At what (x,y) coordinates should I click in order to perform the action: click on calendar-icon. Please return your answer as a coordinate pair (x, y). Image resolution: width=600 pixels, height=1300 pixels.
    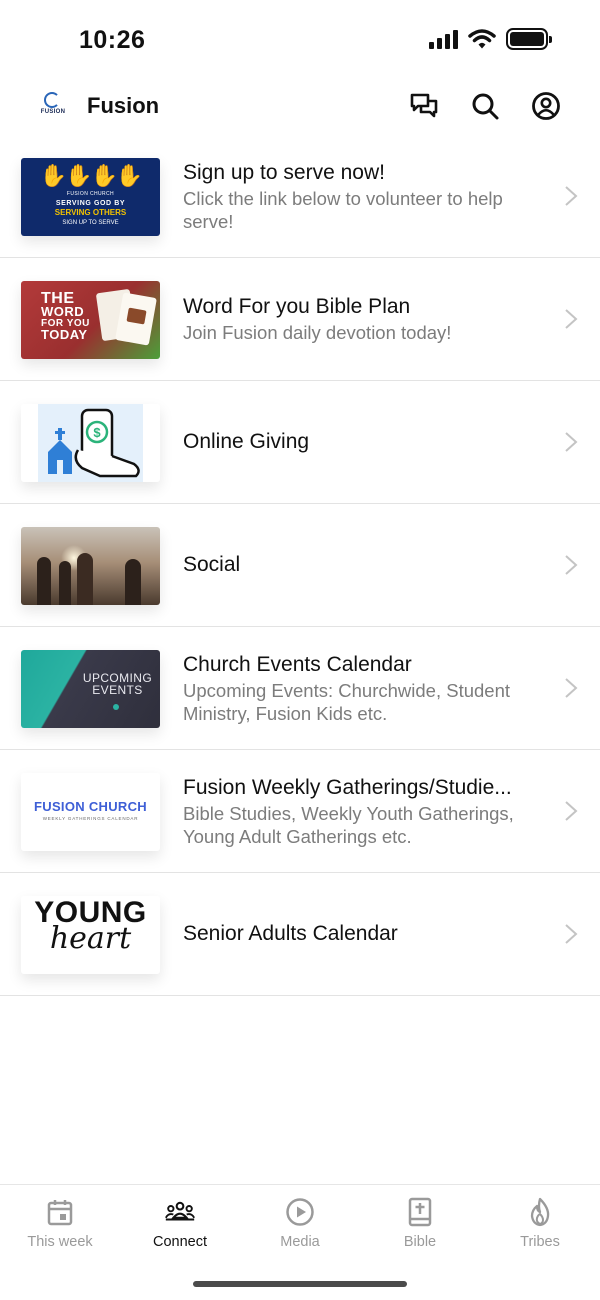
    Looking at the image, I should click on (60, 1213).